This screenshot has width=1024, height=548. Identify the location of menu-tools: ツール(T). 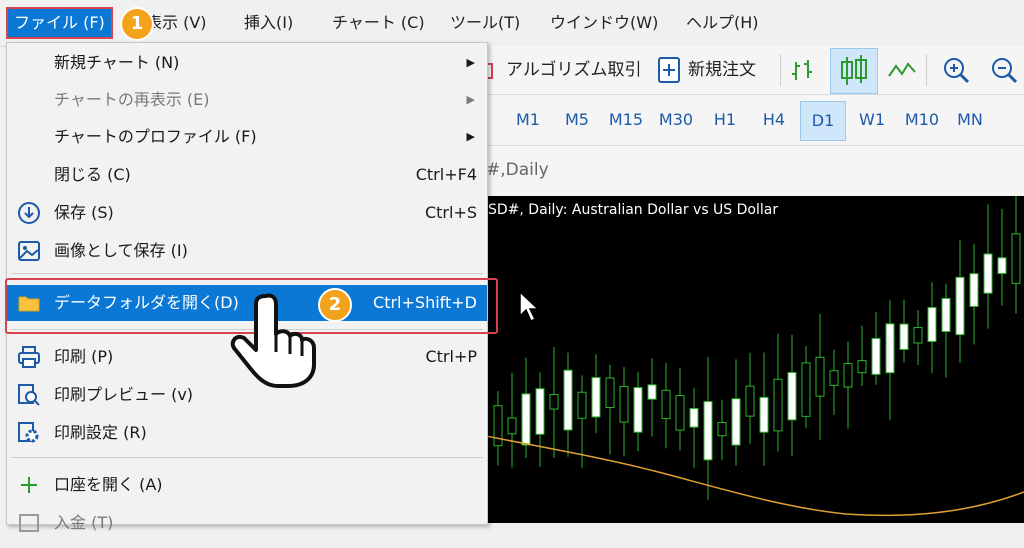
(485, 23).